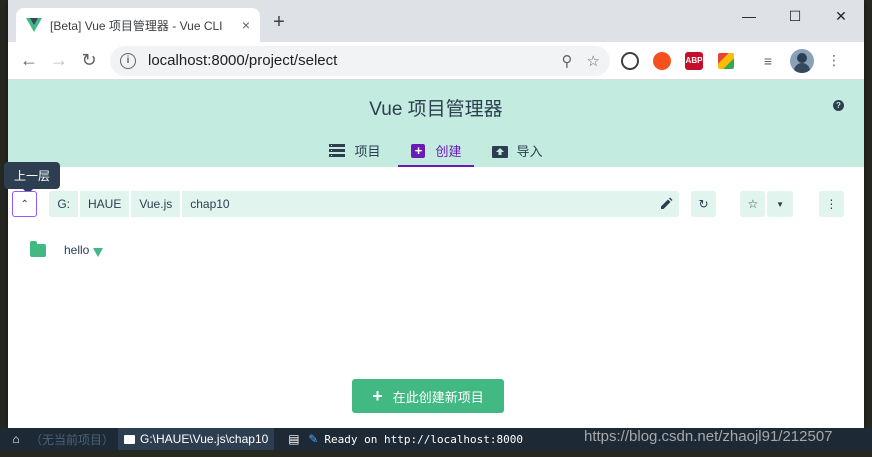 This screenshot has height=457, width=872. What do you see at coordinates (4, 220) in the screenshot?
I see `background-editor-left-text` at bounding box center [4, 220].